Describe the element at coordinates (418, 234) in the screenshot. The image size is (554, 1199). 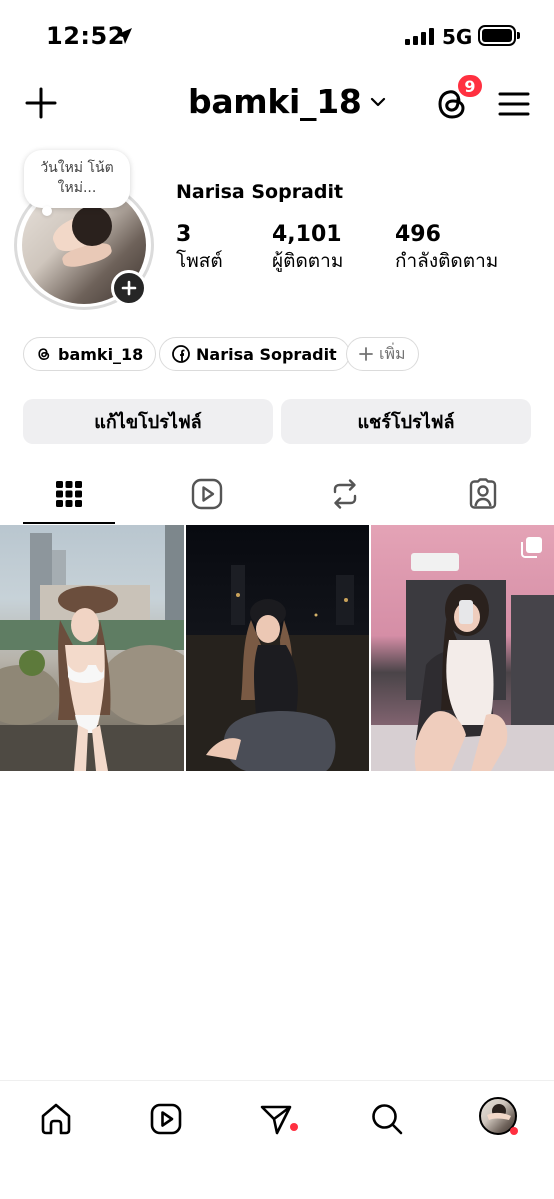
I see `stat-following-value: 496` at that location.